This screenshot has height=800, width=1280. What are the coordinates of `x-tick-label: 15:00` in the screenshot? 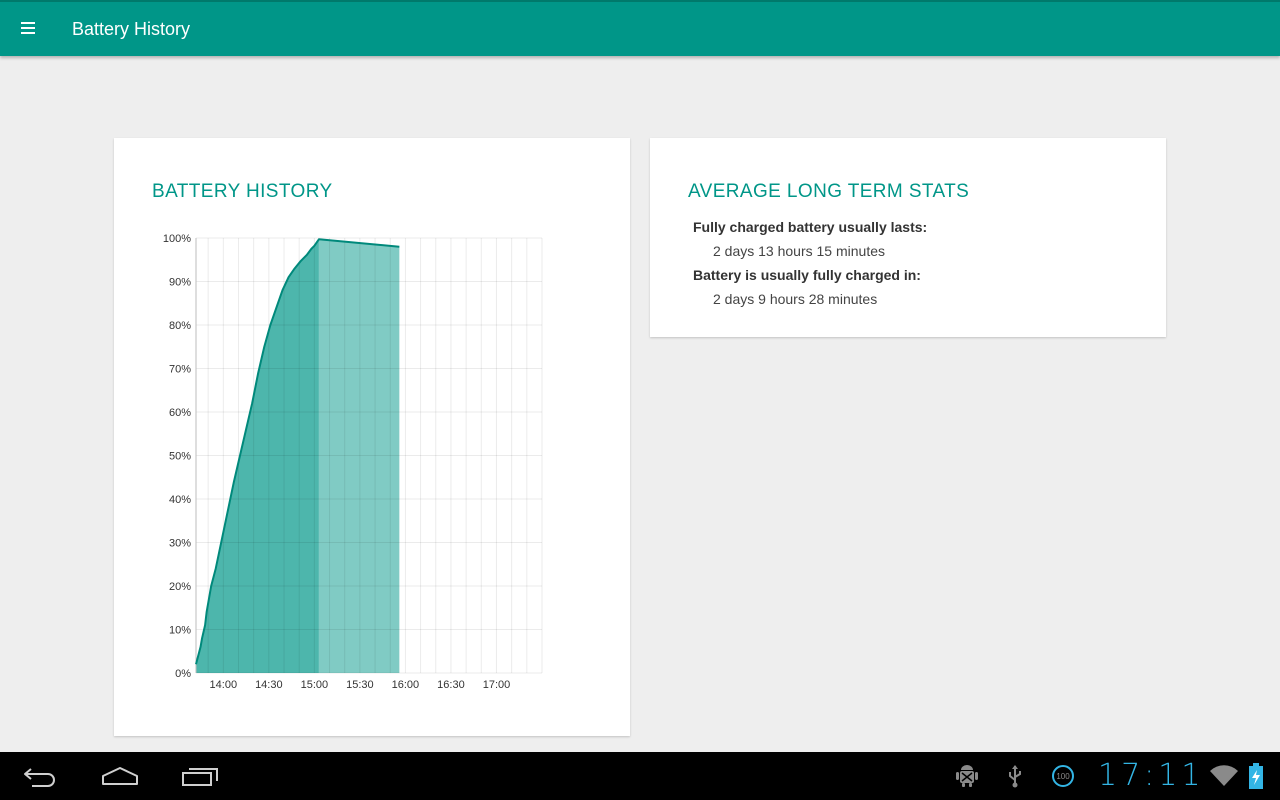 It's located at (315, 685).